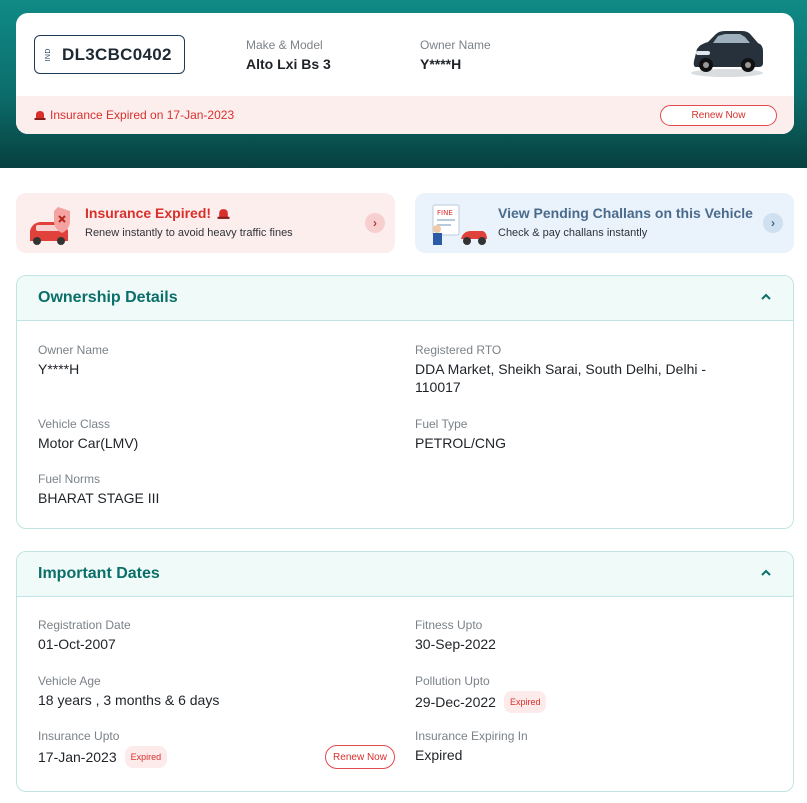  Describe the element at coordinates (449, 625) in the screenshot. I see `field-label: Fitness Upto` at that location.